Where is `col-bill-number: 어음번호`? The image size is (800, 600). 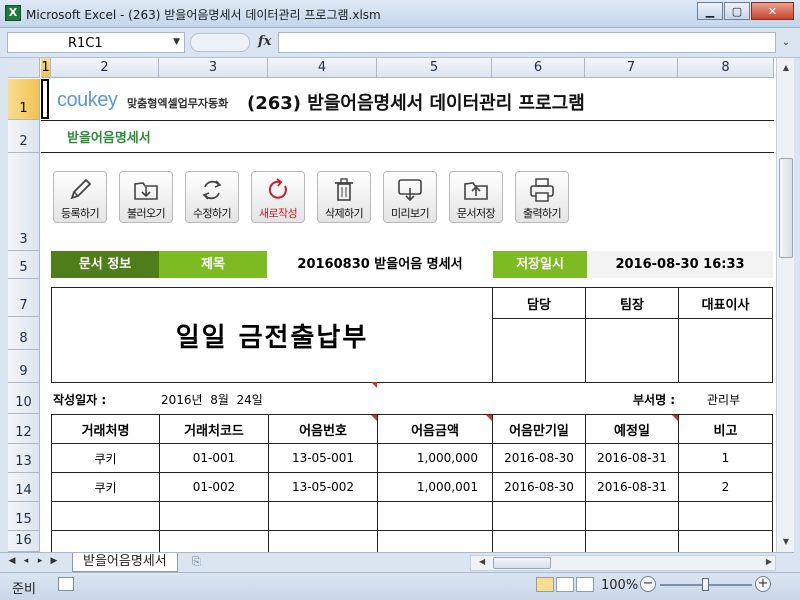 col-bill-number: 어음번호 is located at coordinates (323, 429).